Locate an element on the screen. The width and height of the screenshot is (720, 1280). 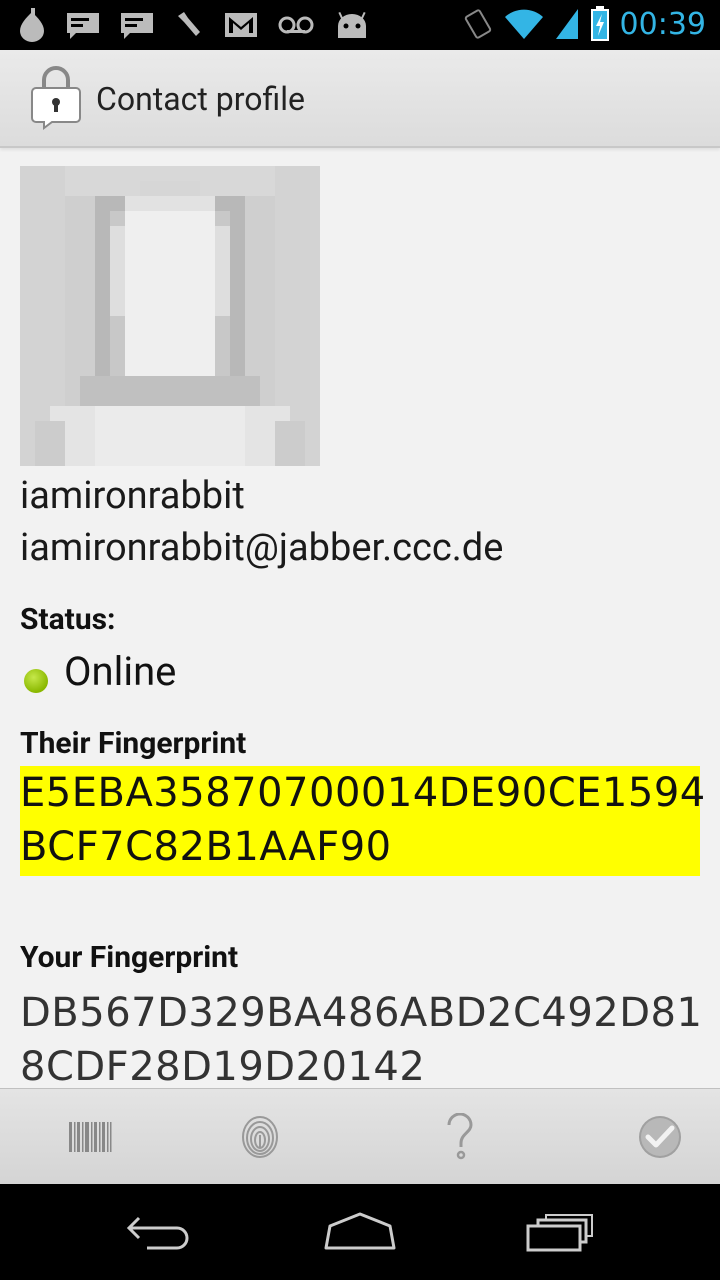
scan-barcode-button is located at coordinates (90, 1137).